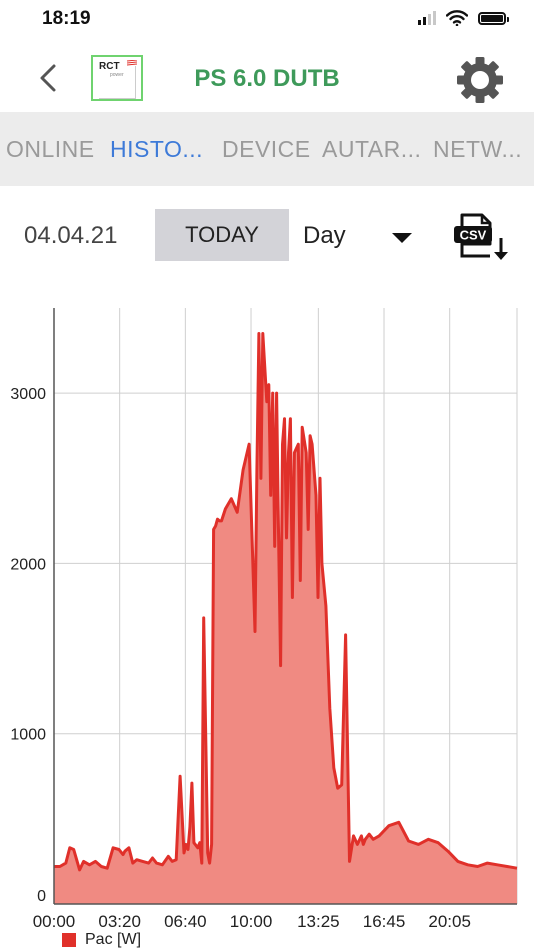 This screenshot has height=950, width=534. Describe the element at coordinates (318, 921) in the screenshot. I see `x-tick-label: 13:25` at that location.